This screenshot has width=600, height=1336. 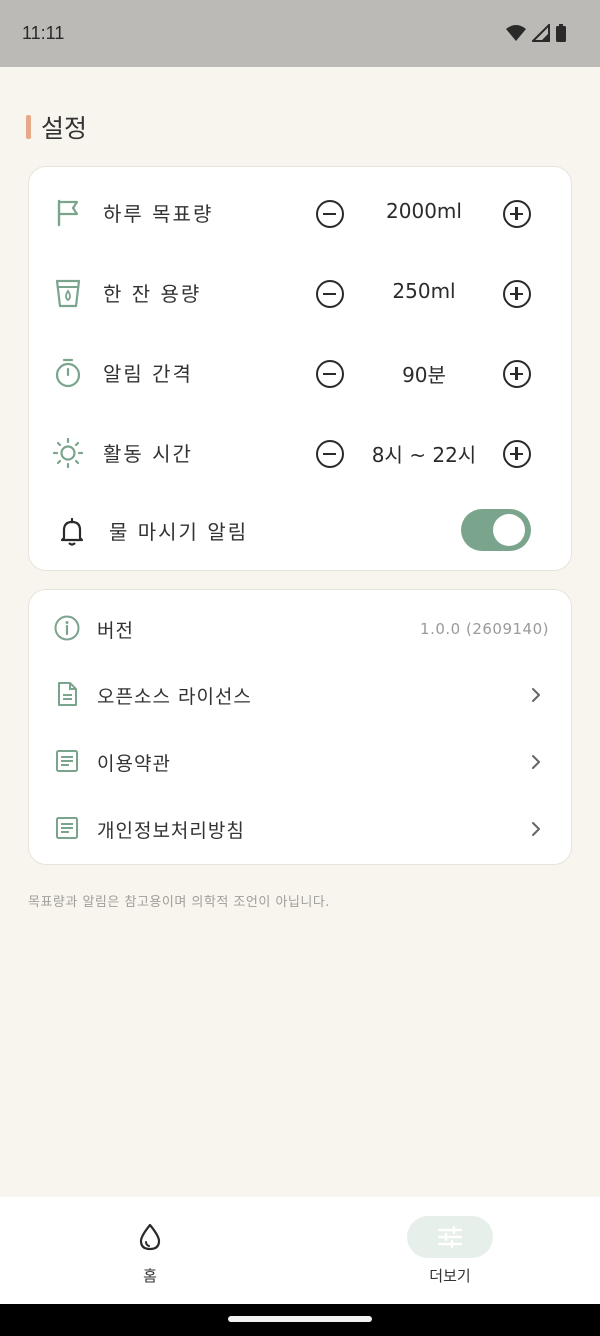 I want to click on setting-row-cup-size: 한 잔 용량 250ml, so click(x=301, y=292).